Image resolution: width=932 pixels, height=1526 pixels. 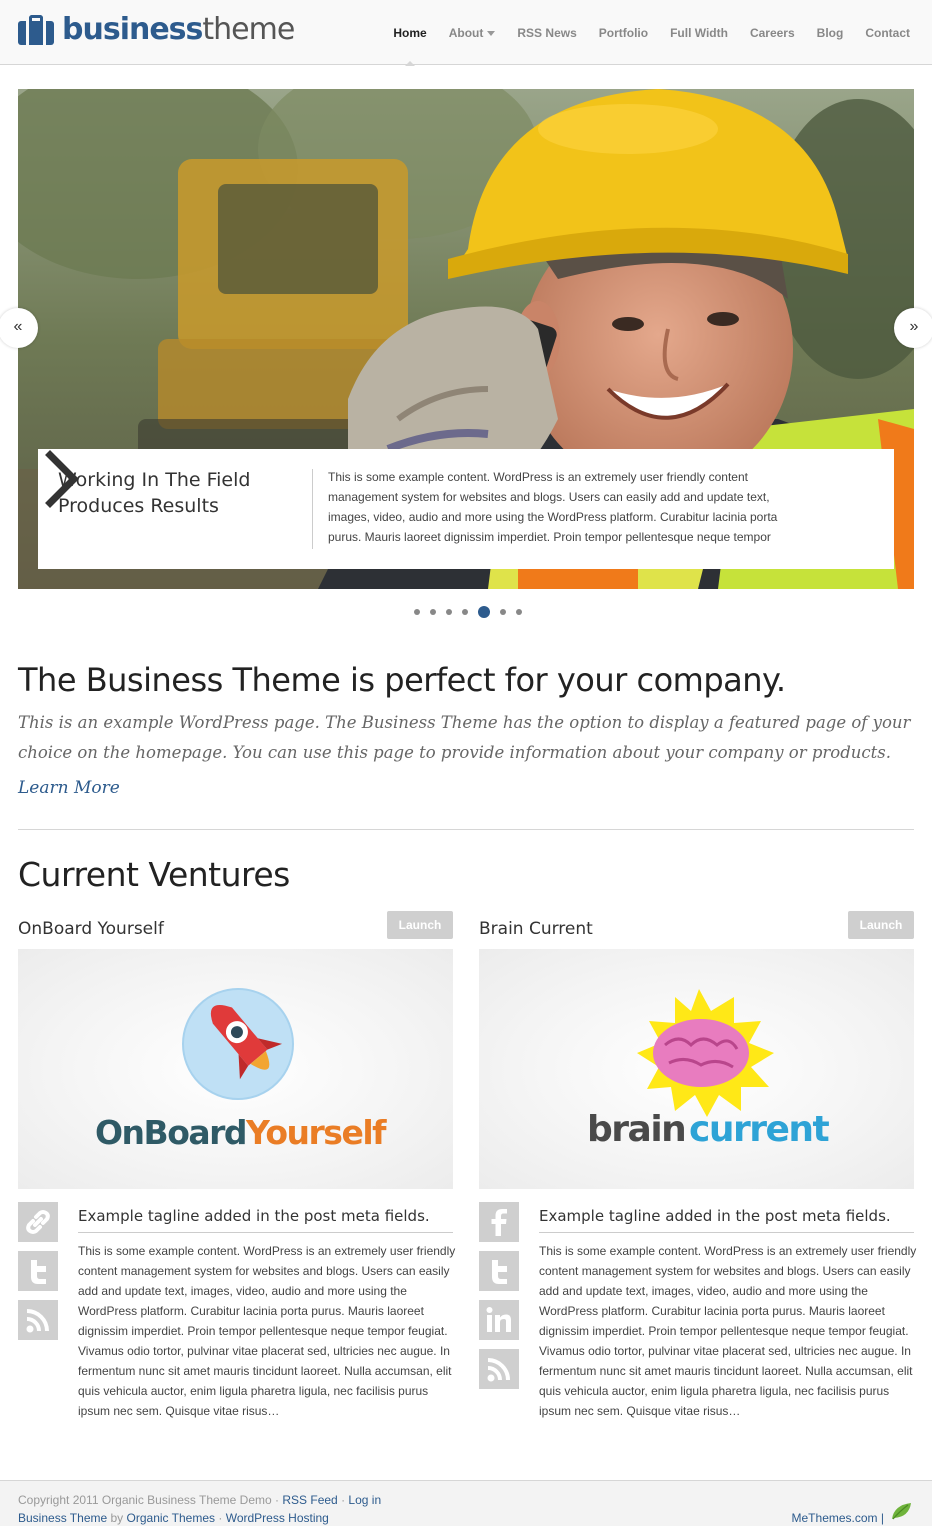 I want to click on rss-feed-link: RSS Feed, so click(x=309, y=1500).